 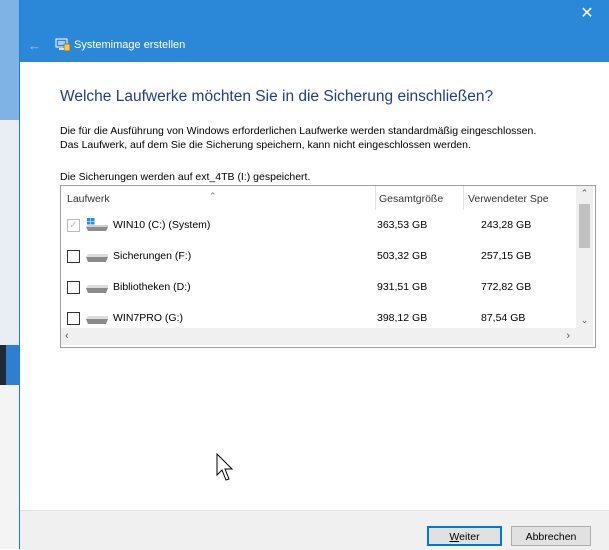 What do you see at coordinates (402, 287) in the screenshot?
I see `drive-total-size: 931,51 GB` at bounding box center [402, 287].